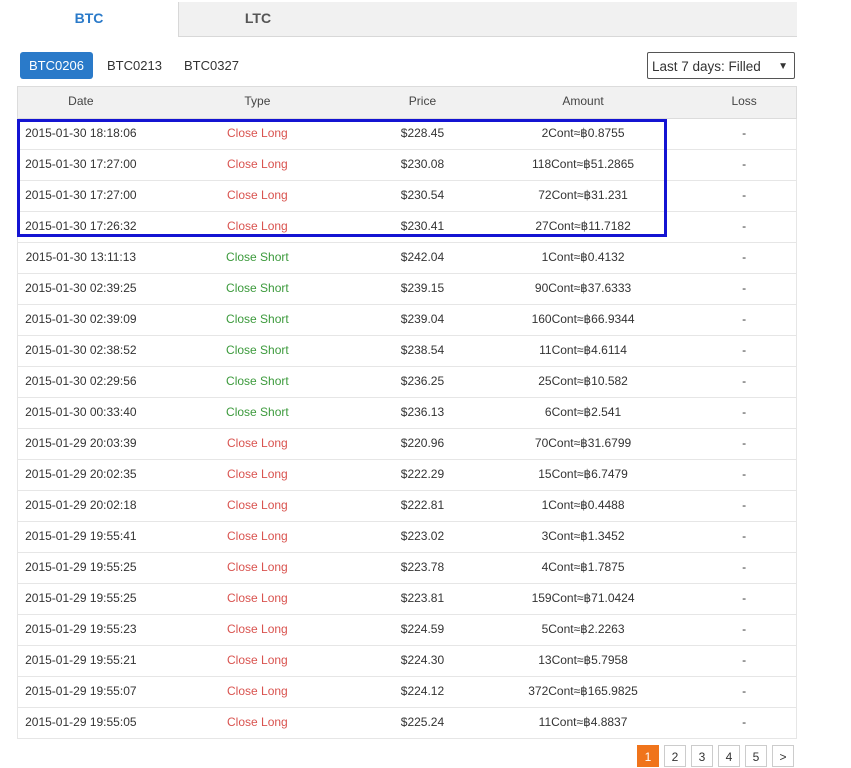 The image size is (851, 768). I want to click on page-4-button: 4, so click(729, 756).